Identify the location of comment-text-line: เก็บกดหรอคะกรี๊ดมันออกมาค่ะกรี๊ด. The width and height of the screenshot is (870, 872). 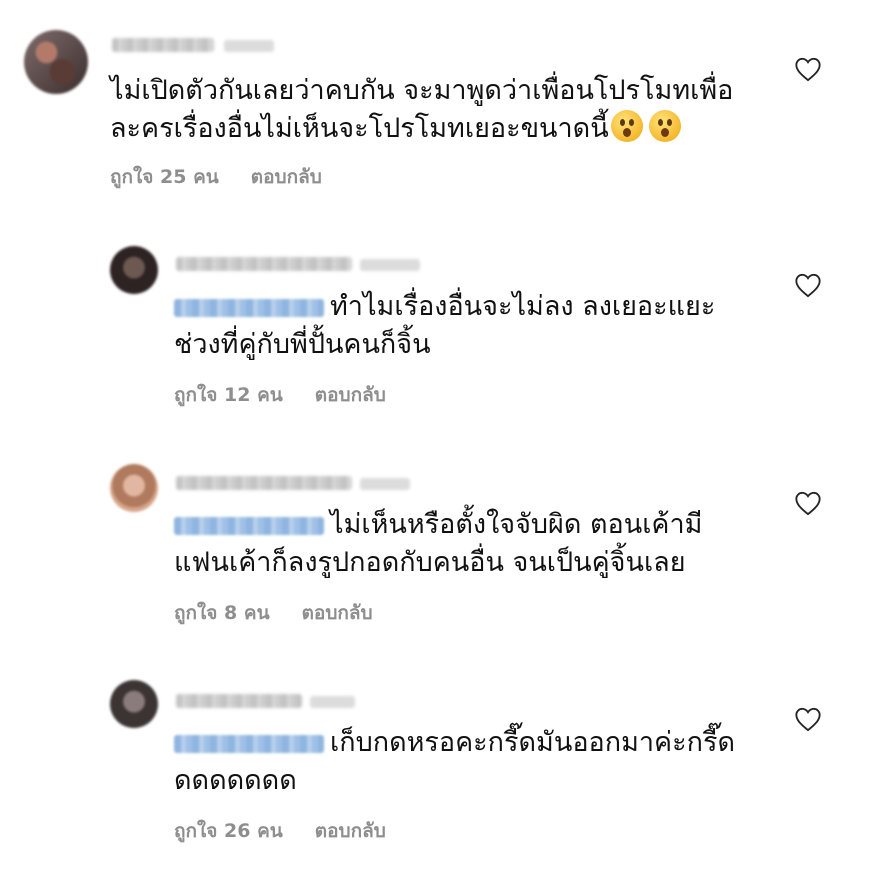
(474, 743).